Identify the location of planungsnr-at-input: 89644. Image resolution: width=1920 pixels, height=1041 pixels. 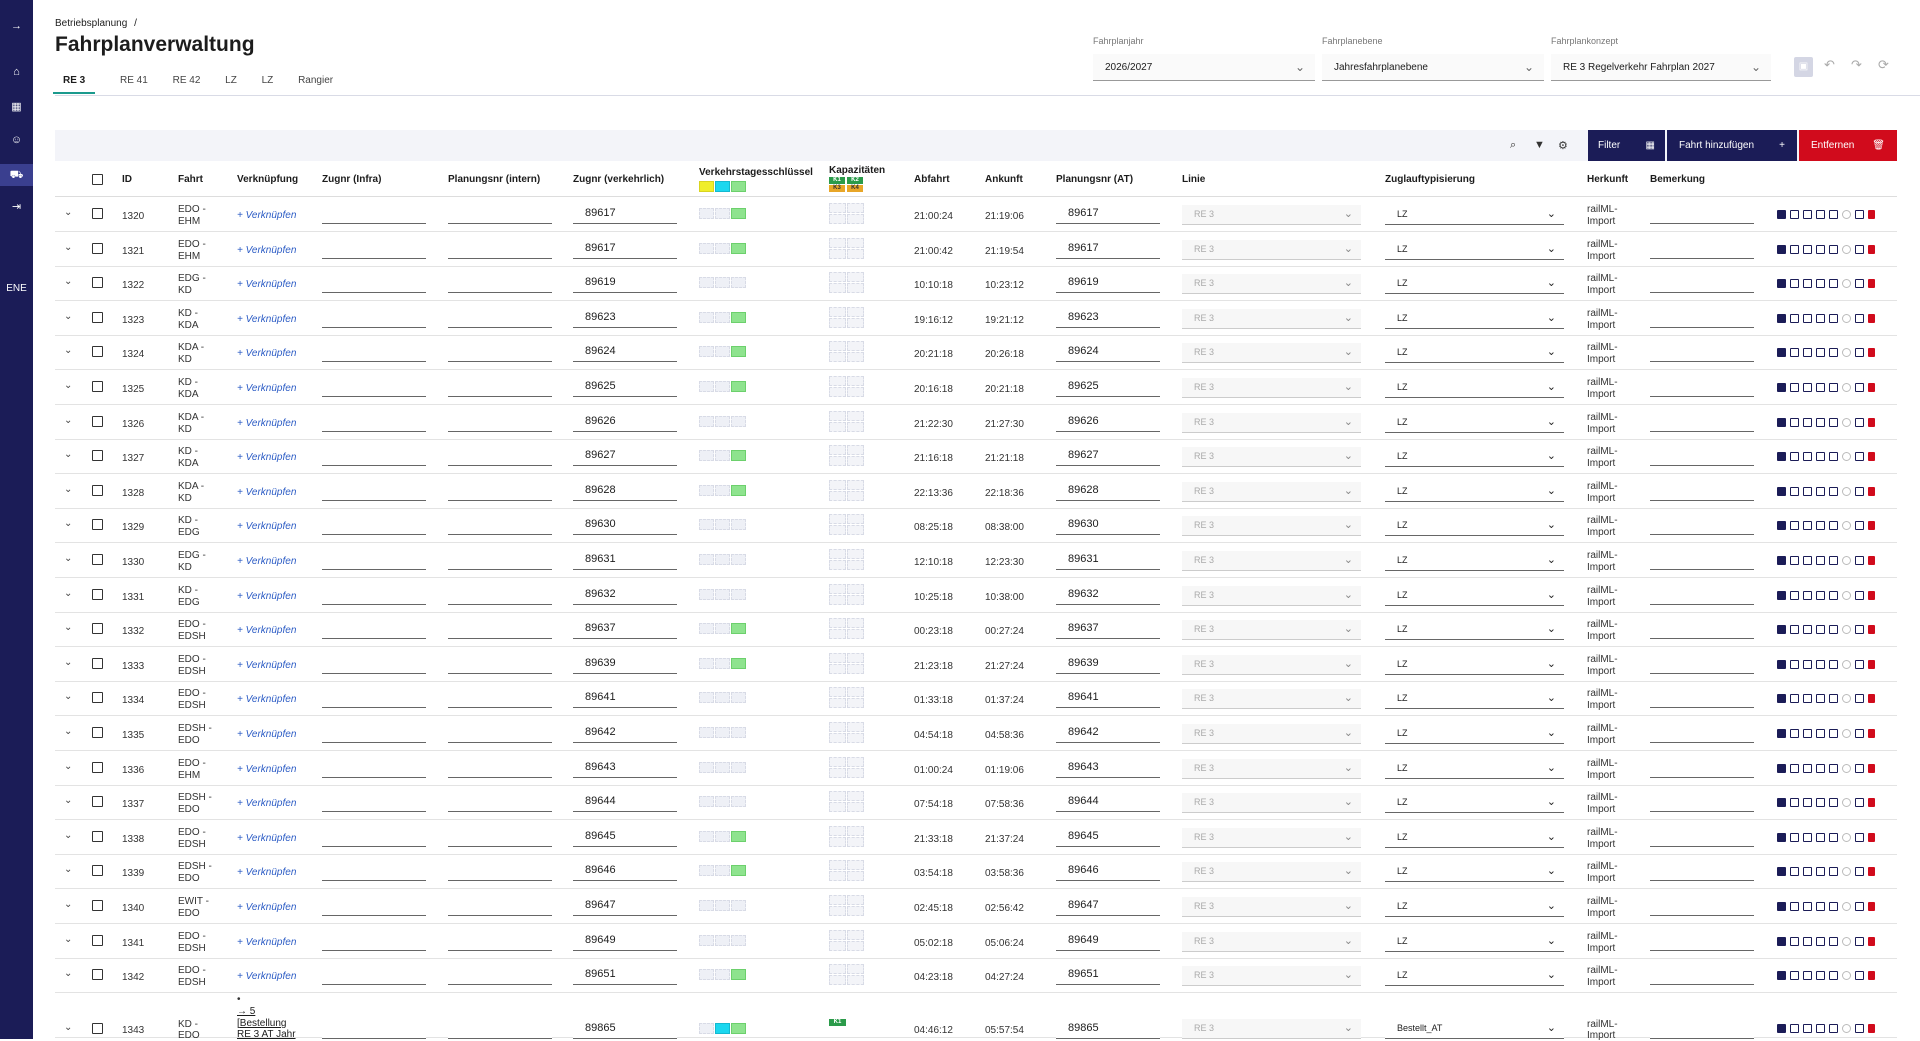
(1108, 802).